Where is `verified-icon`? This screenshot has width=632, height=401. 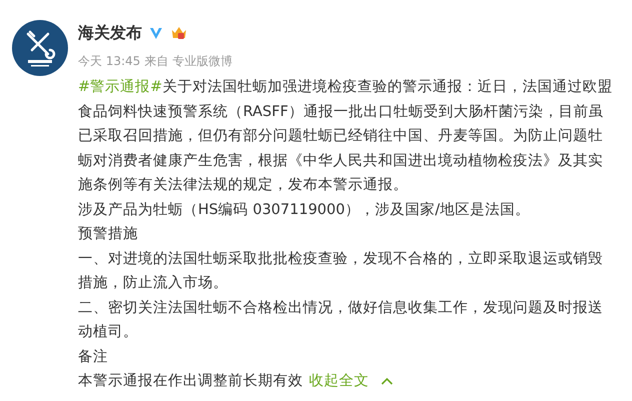 verified-icon is located at coordinates (156, 33).